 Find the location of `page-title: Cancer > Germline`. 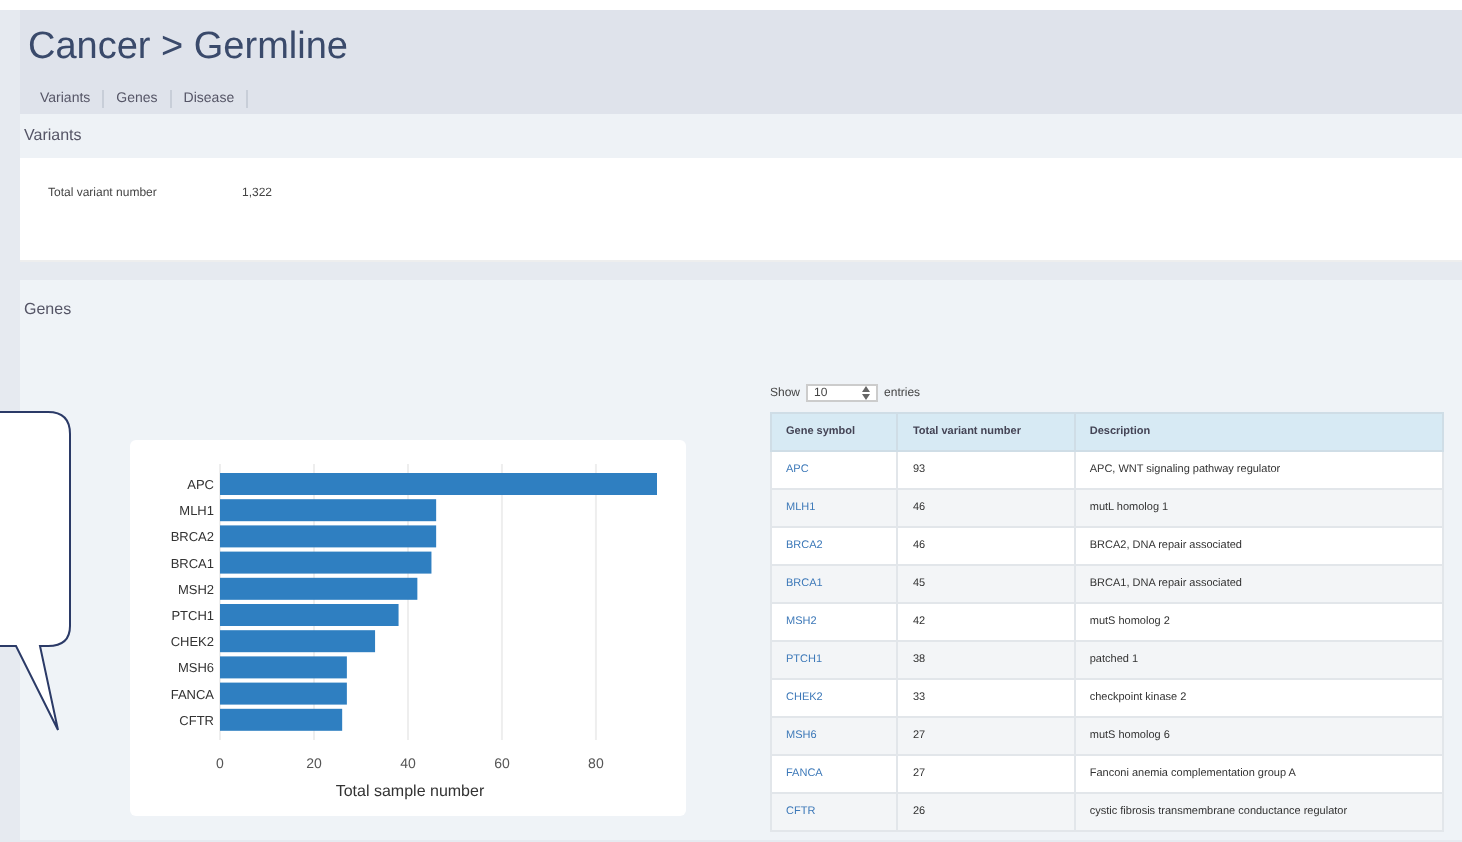

page-title: Cancer > Germline is located at coordinates (188, 48).